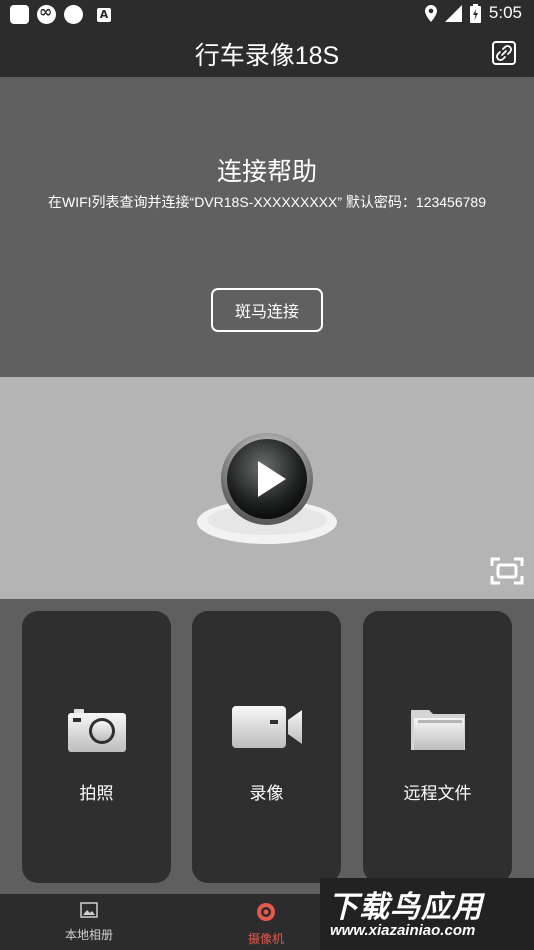  What do you see at coordinates (60, 13) in the screenshot?
I see `notification-icons: A` at bounding box center [60, 13].